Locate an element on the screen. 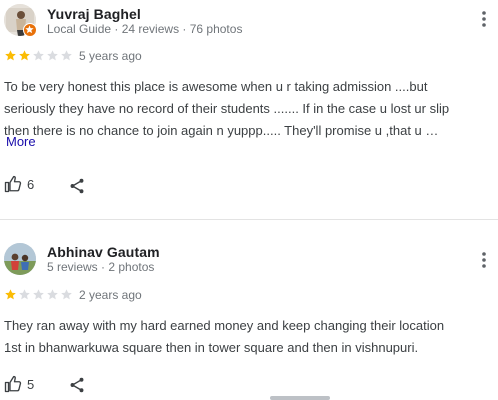 This screenshot has height=400, width=498. review-age: 2 years ago is located at coordinates (110, 295).